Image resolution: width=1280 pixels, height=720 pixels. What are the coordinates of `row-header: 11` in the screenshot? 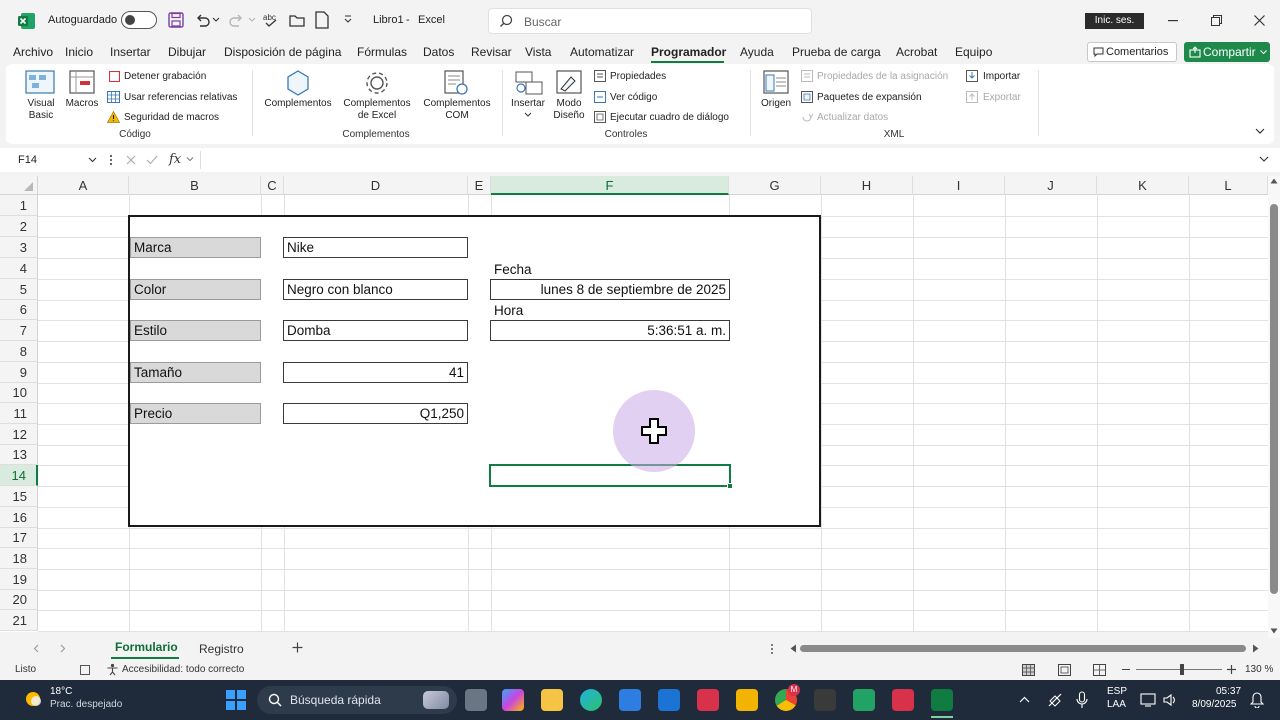 It's located at (19, 413).